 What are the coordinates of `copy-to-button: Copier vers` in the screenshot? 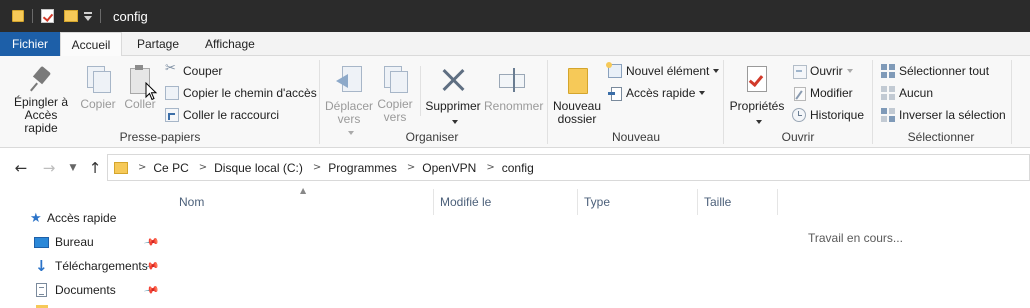 It's located at (395, 94).